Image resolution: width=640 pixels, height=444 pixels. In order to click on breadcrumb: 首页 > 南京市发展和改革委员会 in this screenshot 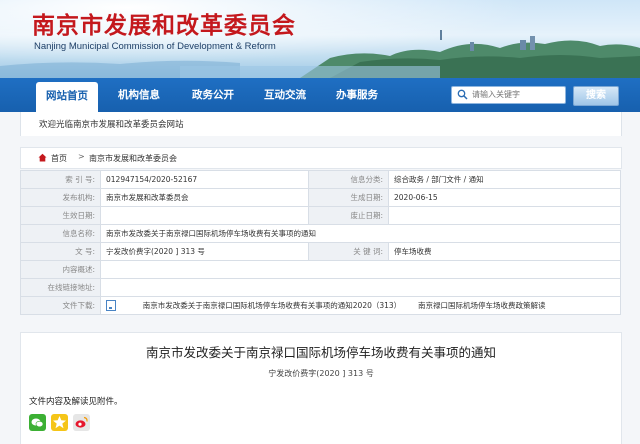, I will do `click(321, 158)`.